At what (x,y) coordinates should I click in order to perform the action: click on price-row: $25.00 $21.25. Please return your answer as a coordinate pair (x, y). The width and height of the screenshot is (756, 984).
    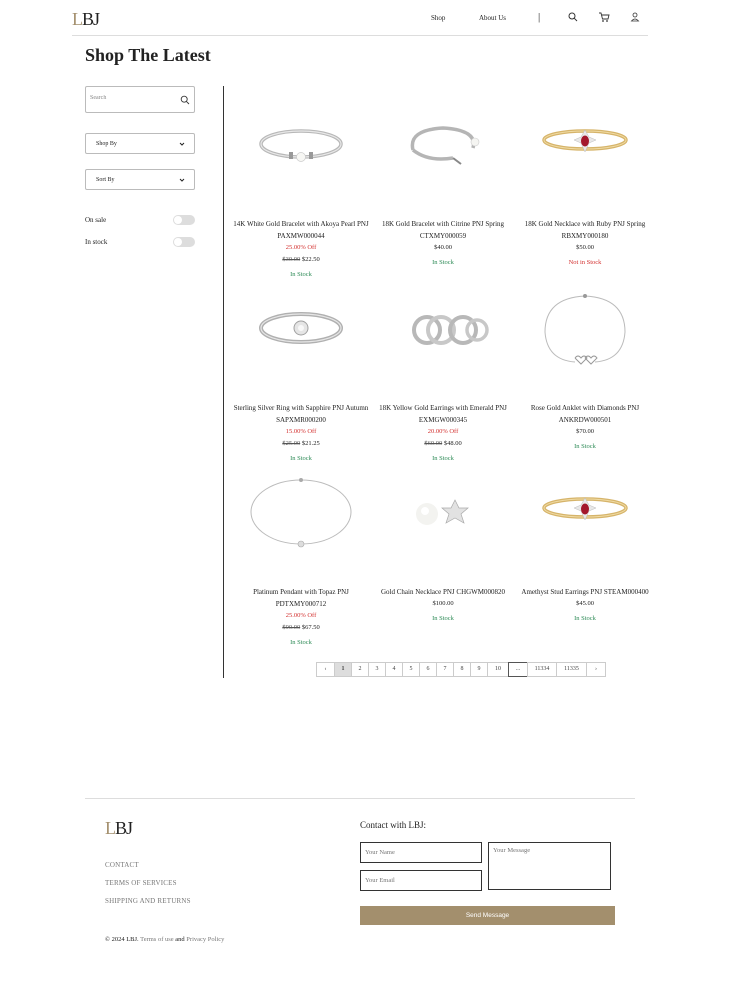
    Looking at the image, I should click on (301, 444).